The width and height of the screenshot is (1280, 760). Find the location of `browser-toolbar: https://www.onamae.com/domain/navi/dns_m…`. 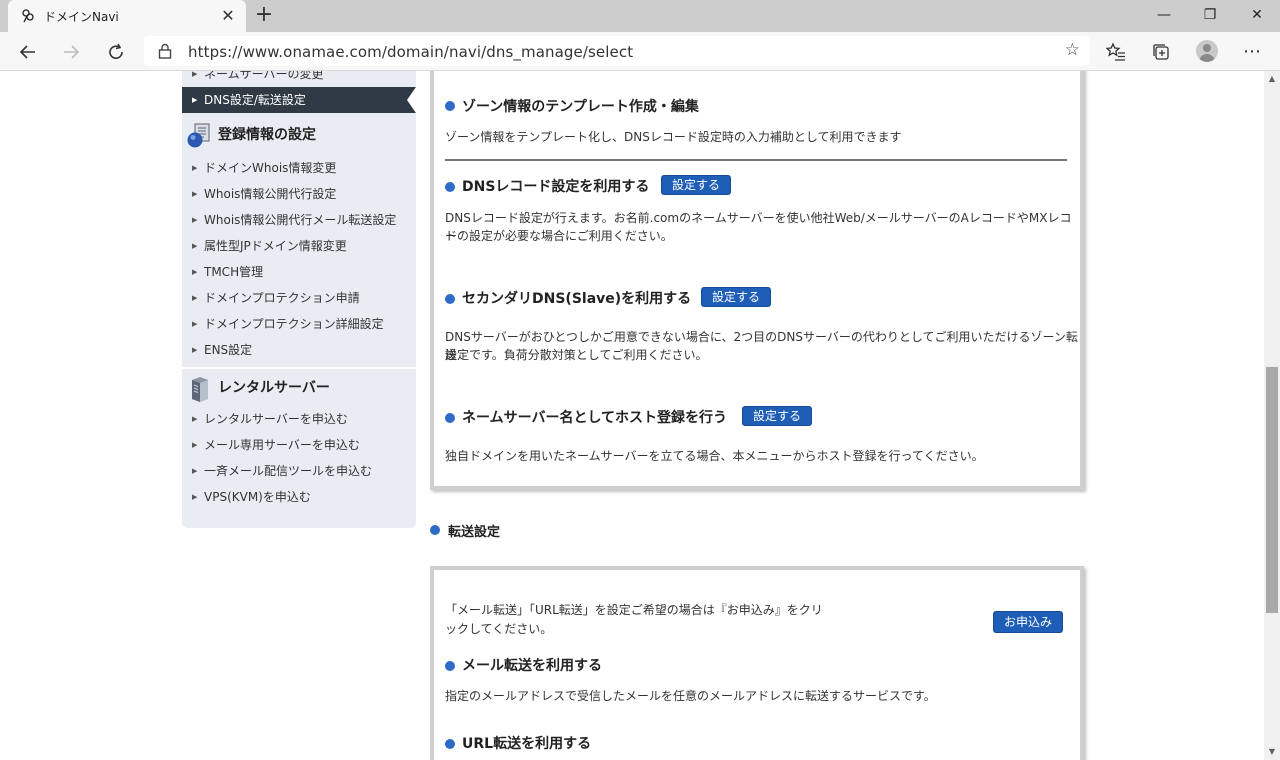

browser-toolbar: https://www.onamae.com/domain/navi/dns_m… is located at coordinates (640, 51).